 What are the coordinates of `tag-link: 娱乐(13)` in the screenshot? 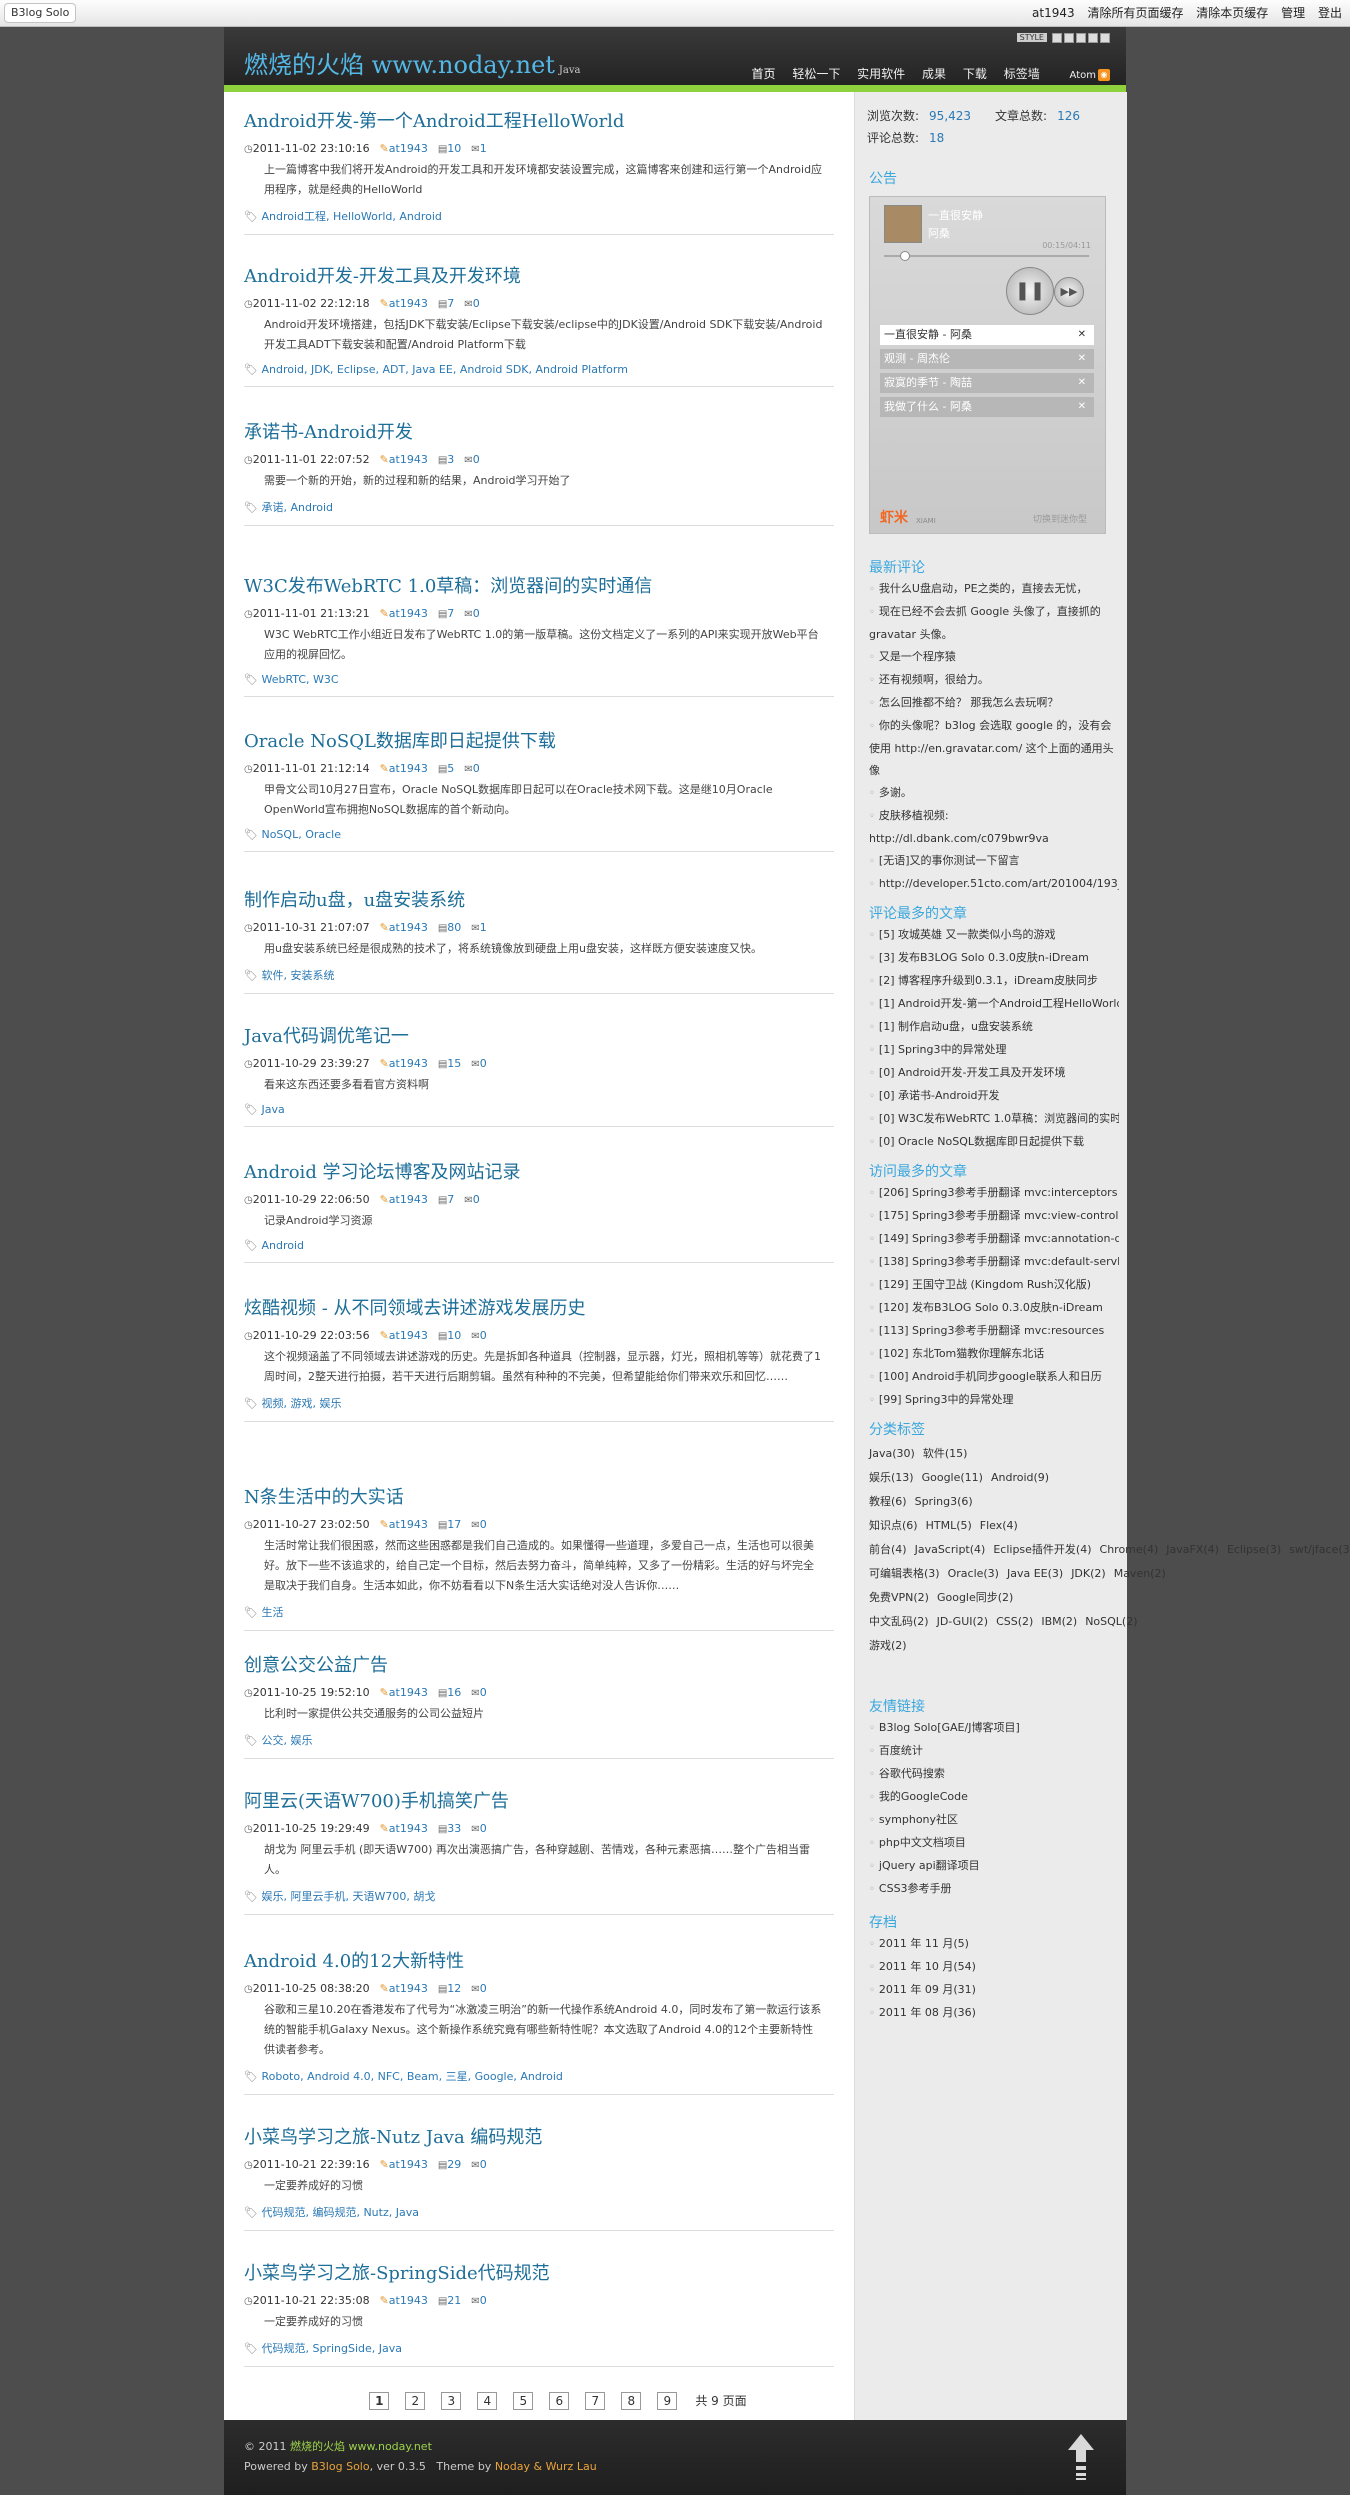 It's located at (891, 1477).